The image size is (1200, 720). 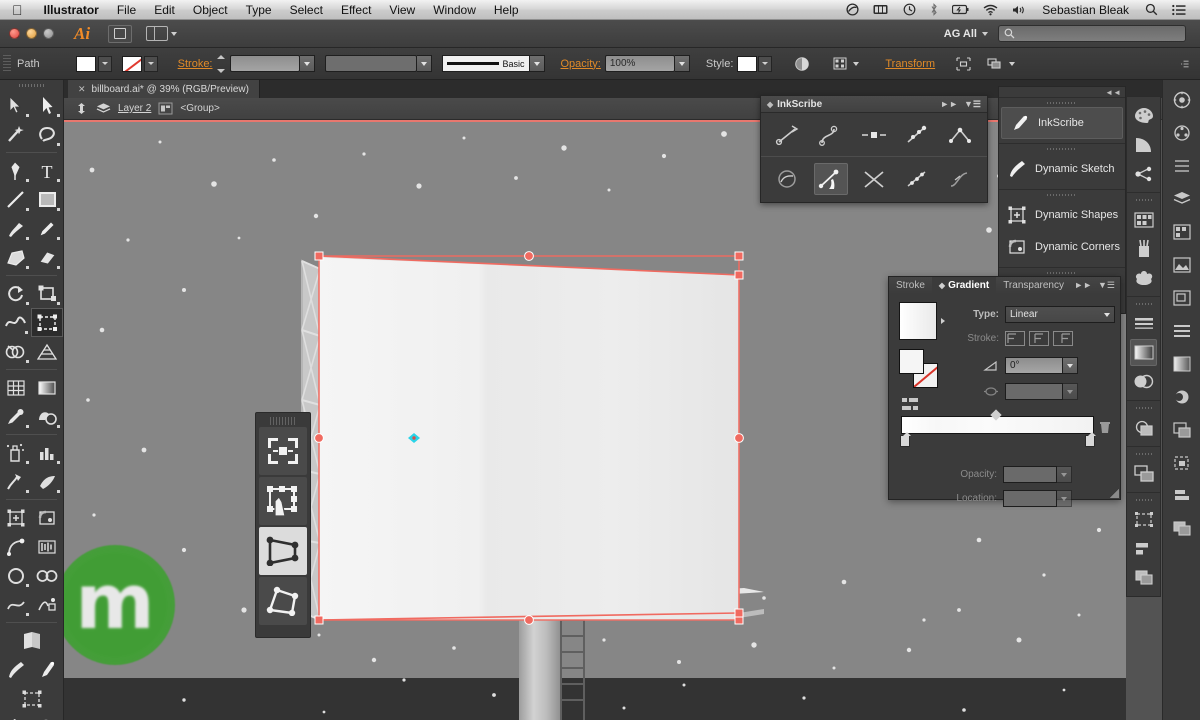 I want to click on palette-grip, so click(x=283, y=421).